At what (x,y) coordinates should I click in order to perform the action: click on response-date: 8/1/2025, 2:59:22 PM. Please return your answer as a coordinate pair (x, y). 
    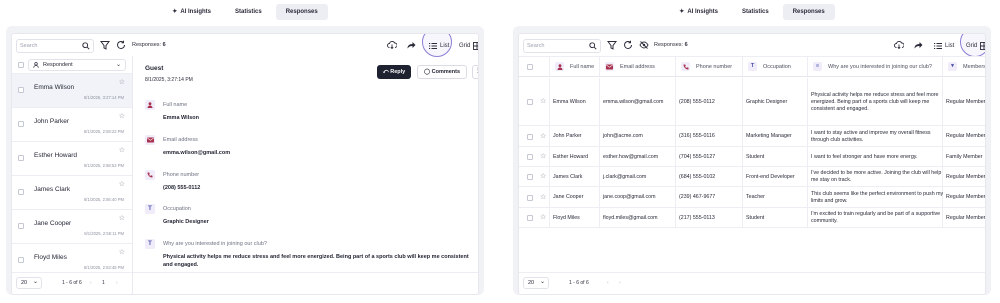
    Looking at the image, I should click on (103, 131).